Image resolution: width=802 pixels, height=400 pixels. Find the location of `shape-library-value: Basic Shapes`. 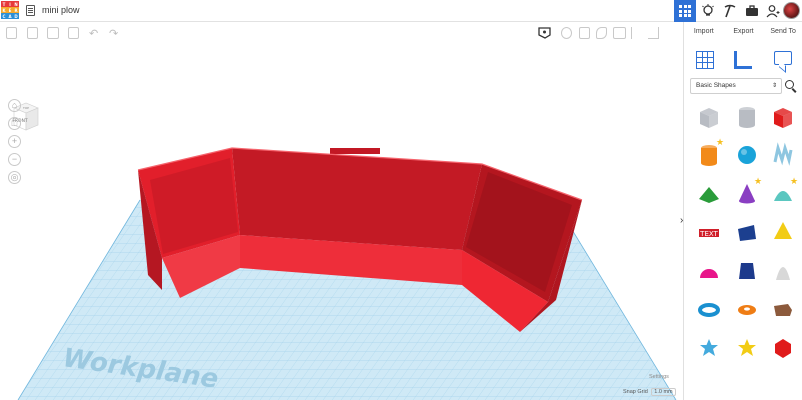

shape-library-value: Basic Shapes is located at coordinates (716, 85).